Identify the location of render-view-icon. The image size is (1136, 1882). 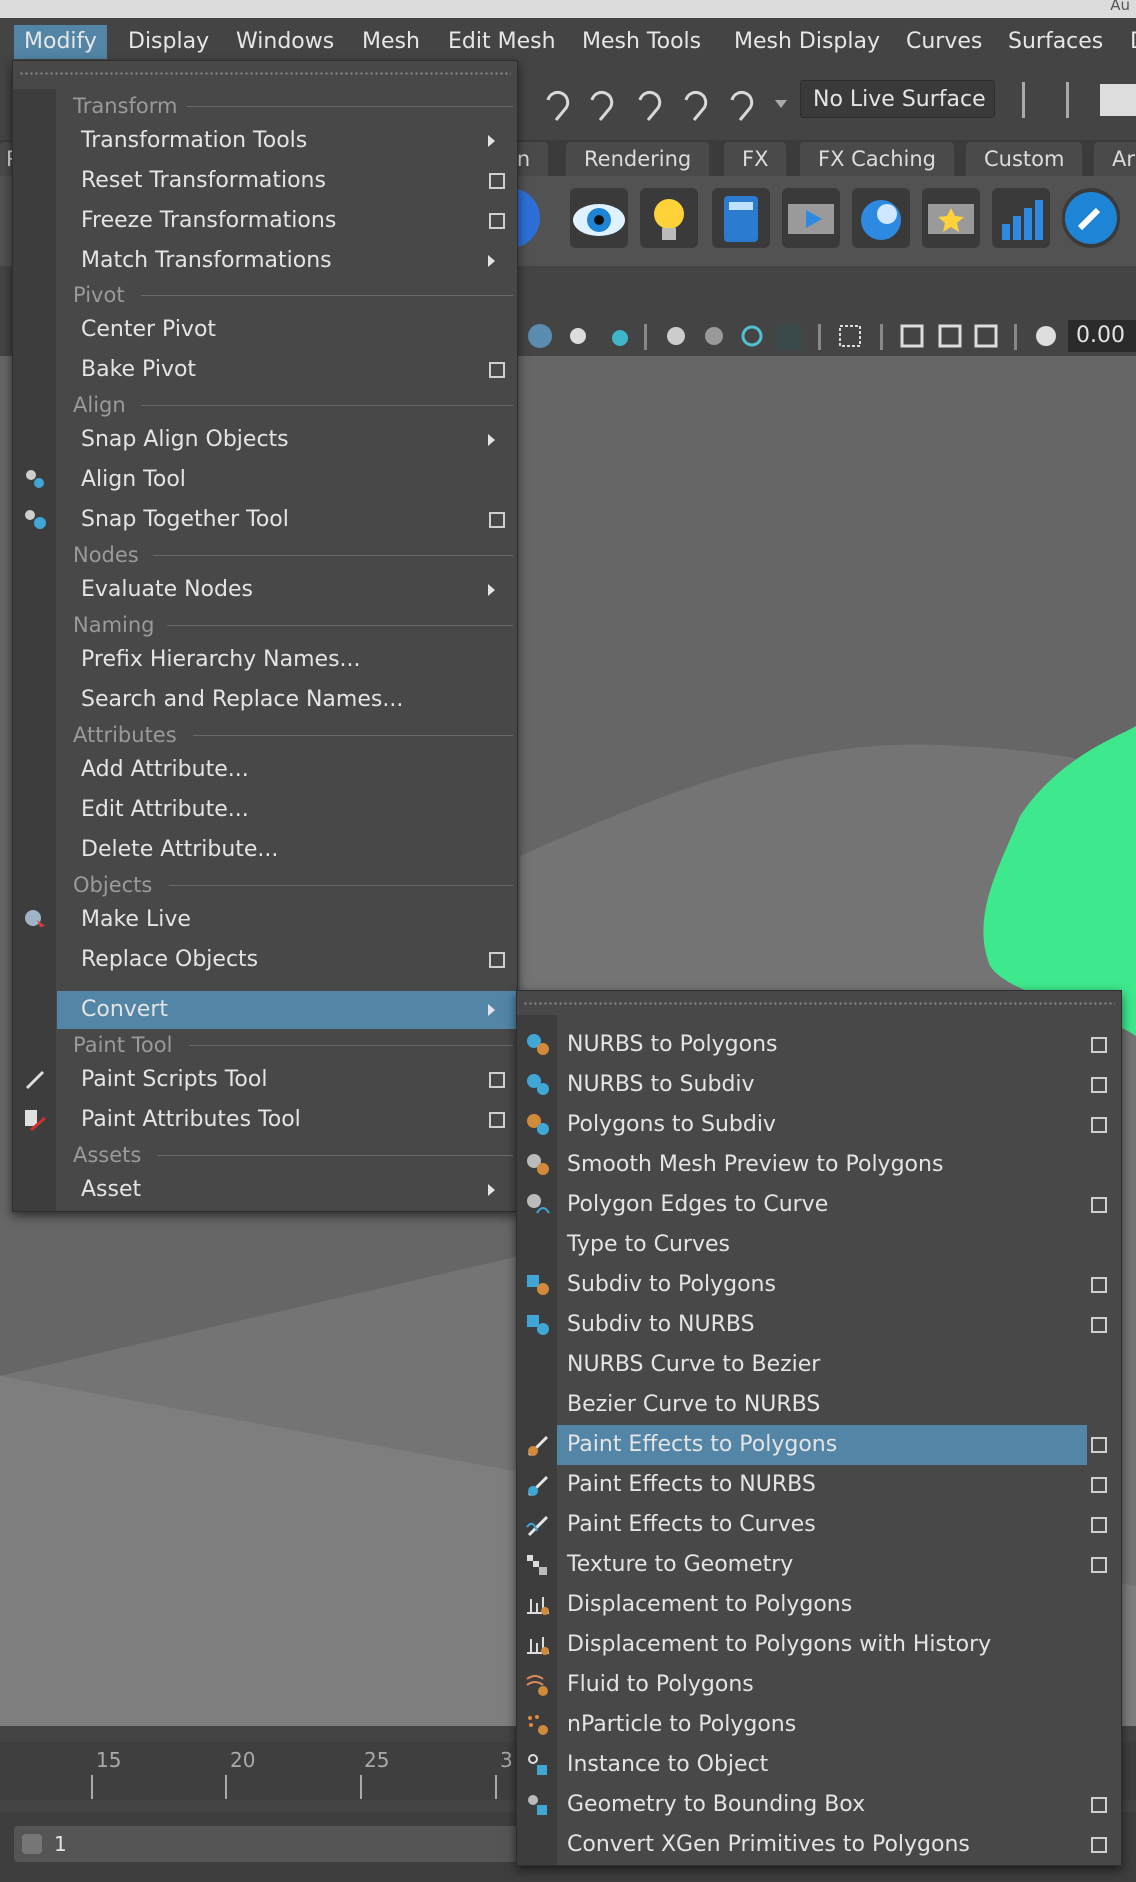
(881, 218).